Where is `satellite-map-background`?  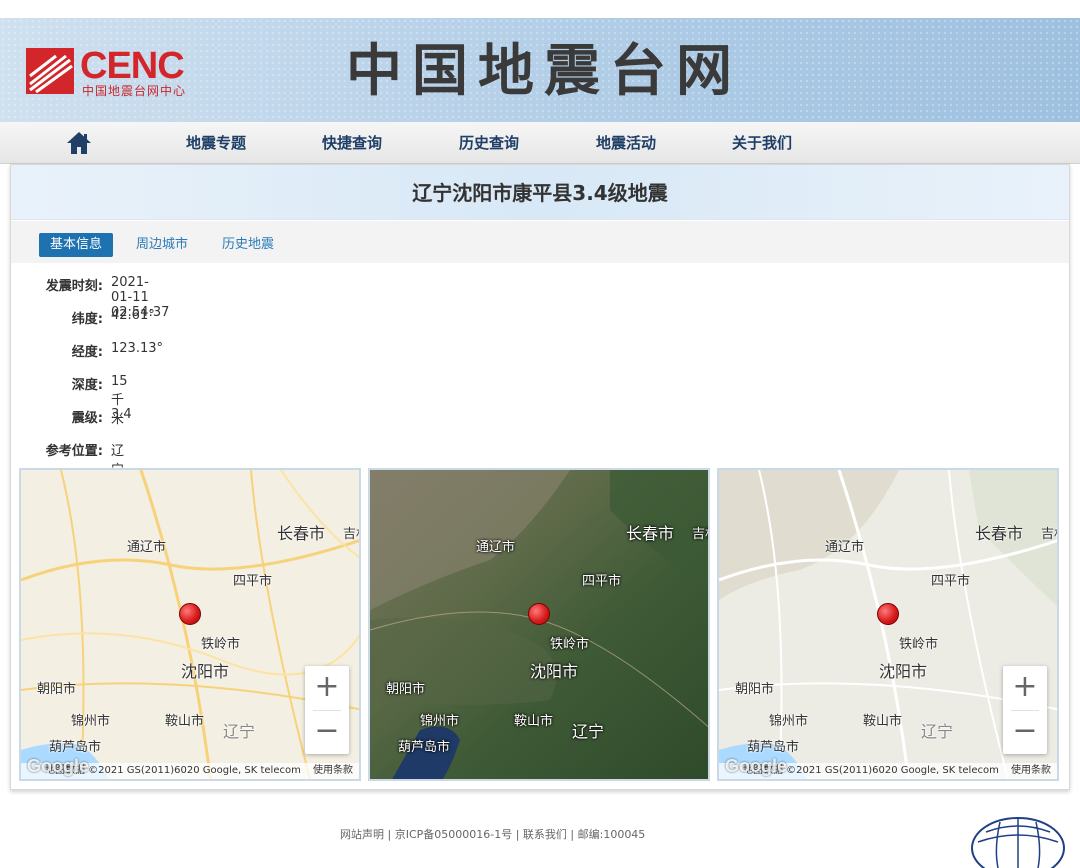
satellite-map-background is located at coordinates (539, 624).